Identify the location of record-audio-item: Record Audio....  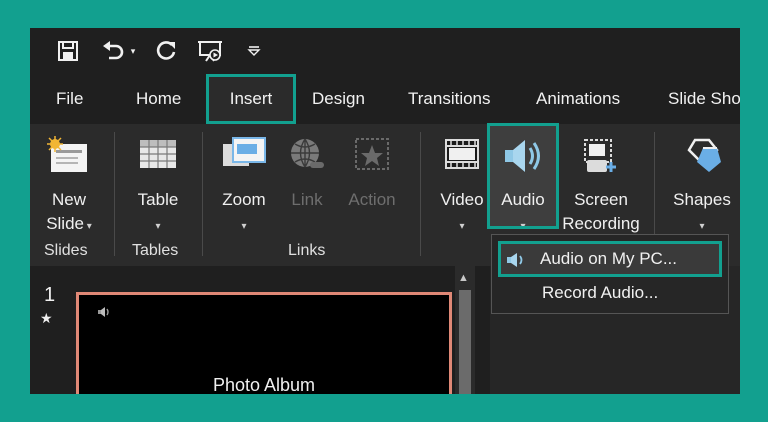
(610, 293).